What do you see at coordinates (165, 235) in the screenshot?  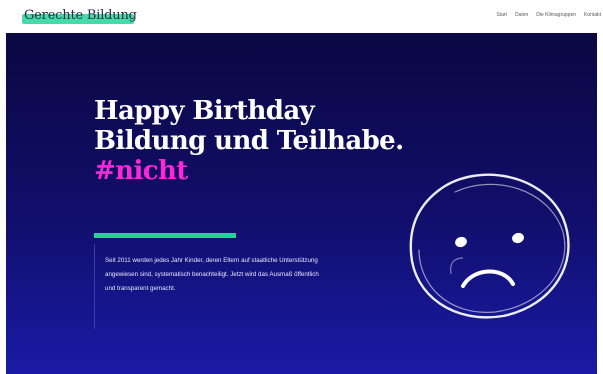 I see `accent-bar` at bounding box center [165, 235].